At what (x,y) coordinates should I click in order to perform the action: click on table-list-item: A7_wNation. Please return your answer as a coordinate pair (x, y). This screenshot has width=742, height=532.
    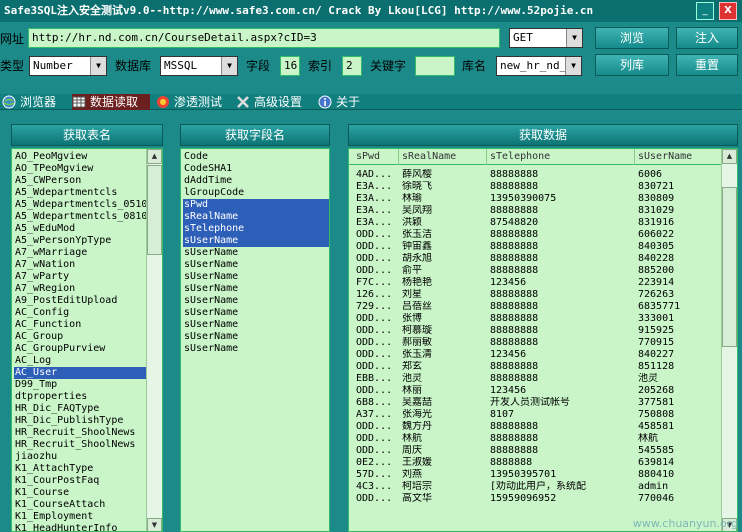
    Looking at the image, I should click on (80, 265).